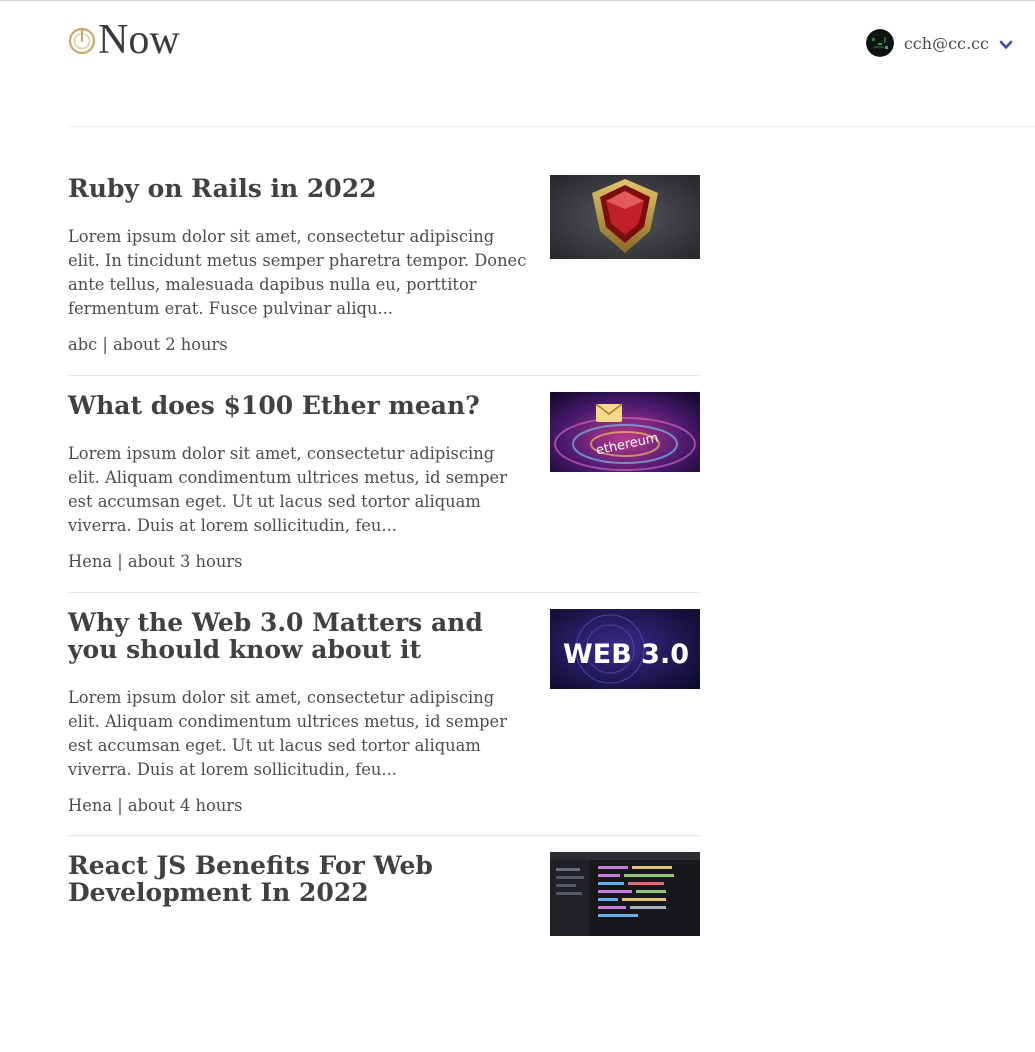 This screenshot has height=1052, width=1035. I want to click on user-menu: cch@cc.cc, so click(939, 43).